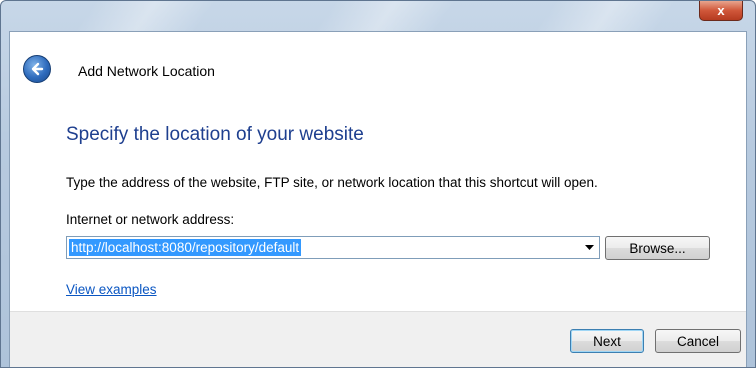  What do you see at coordinates (185, 247) in the screenshot?
I see `address-input: http://localhost:8080/repository/default` at bounding box center [185, 247].